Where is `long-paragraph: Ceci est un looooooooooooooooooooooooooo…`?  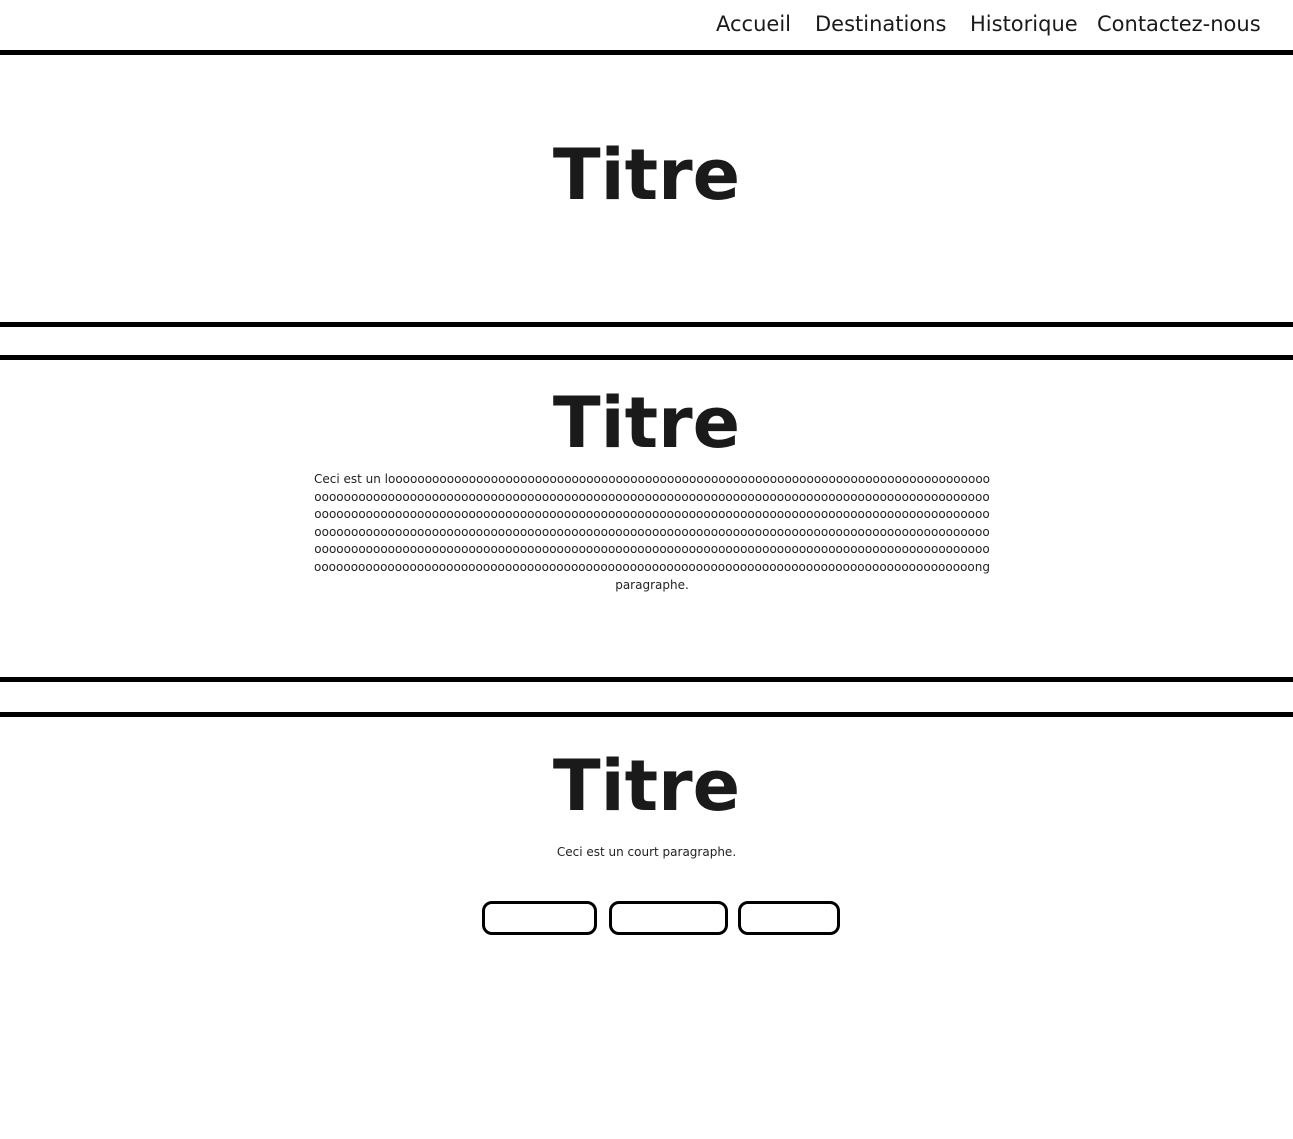 long-paragraph: Ceci est un looooooooooooooooooooooooooo… is located at coordinates (652, 532).